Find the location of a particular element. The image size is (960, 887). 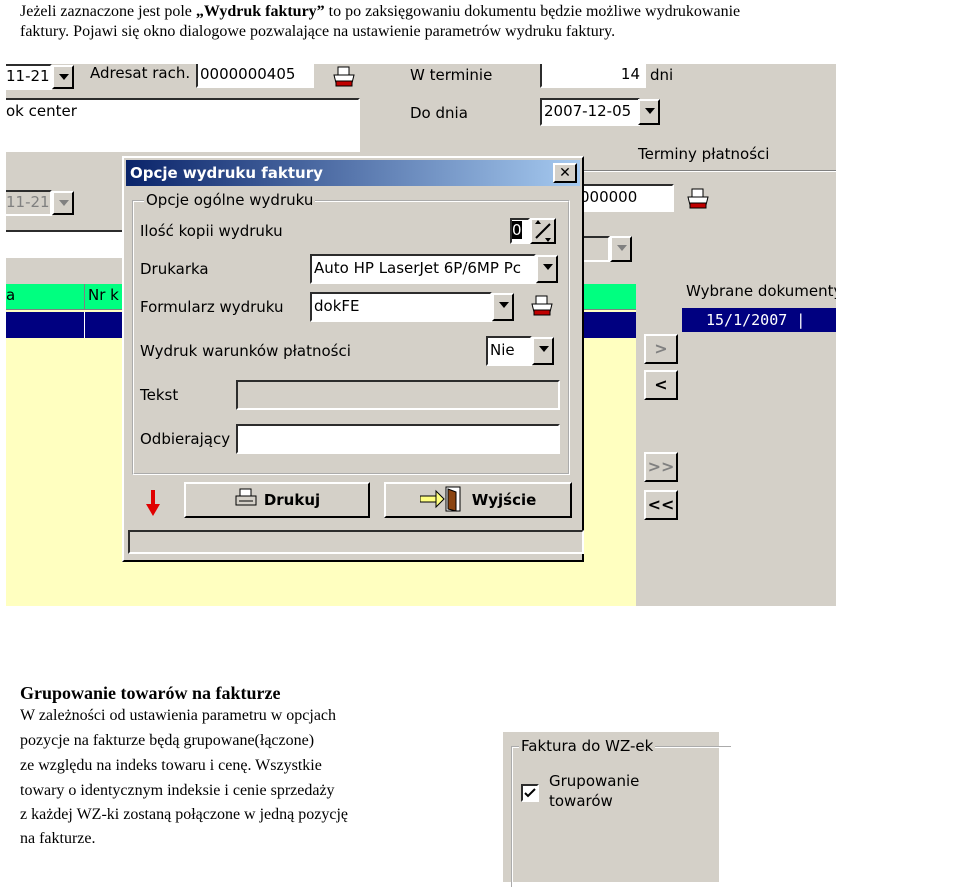

wybrane-label: Wybrane dokumenty is located at coordinates (761, 291).